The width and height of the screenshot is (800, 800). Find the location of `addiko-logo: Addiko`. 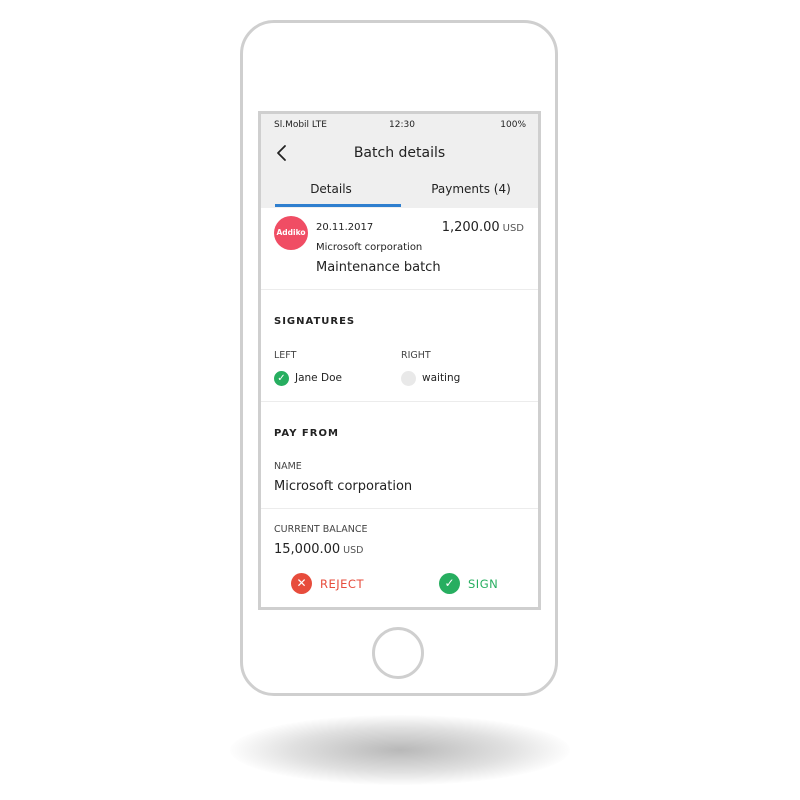

addiko-logo: Addiko is located at coordinates (291, 233).